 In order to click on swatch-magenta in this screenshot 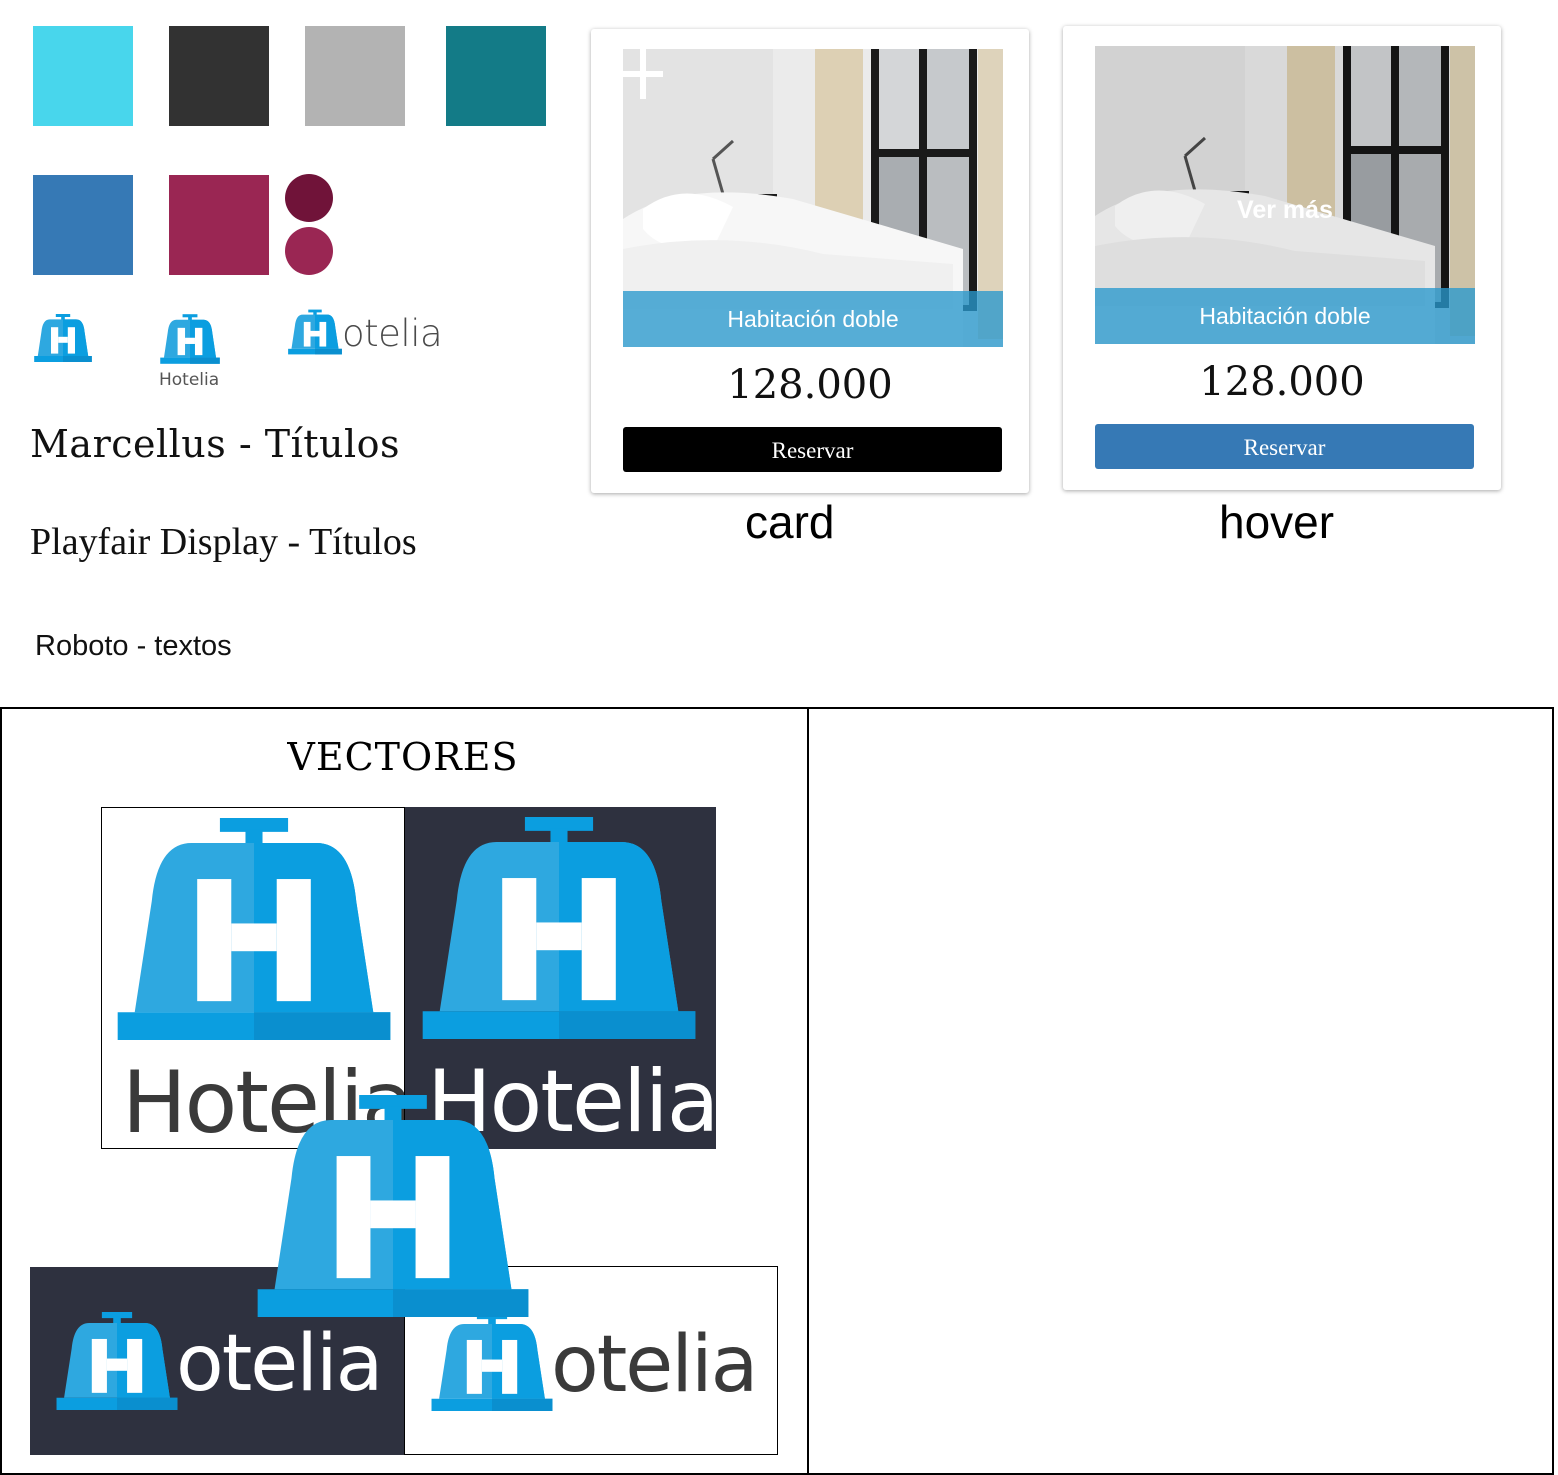, I will do `click(219, 225)`.